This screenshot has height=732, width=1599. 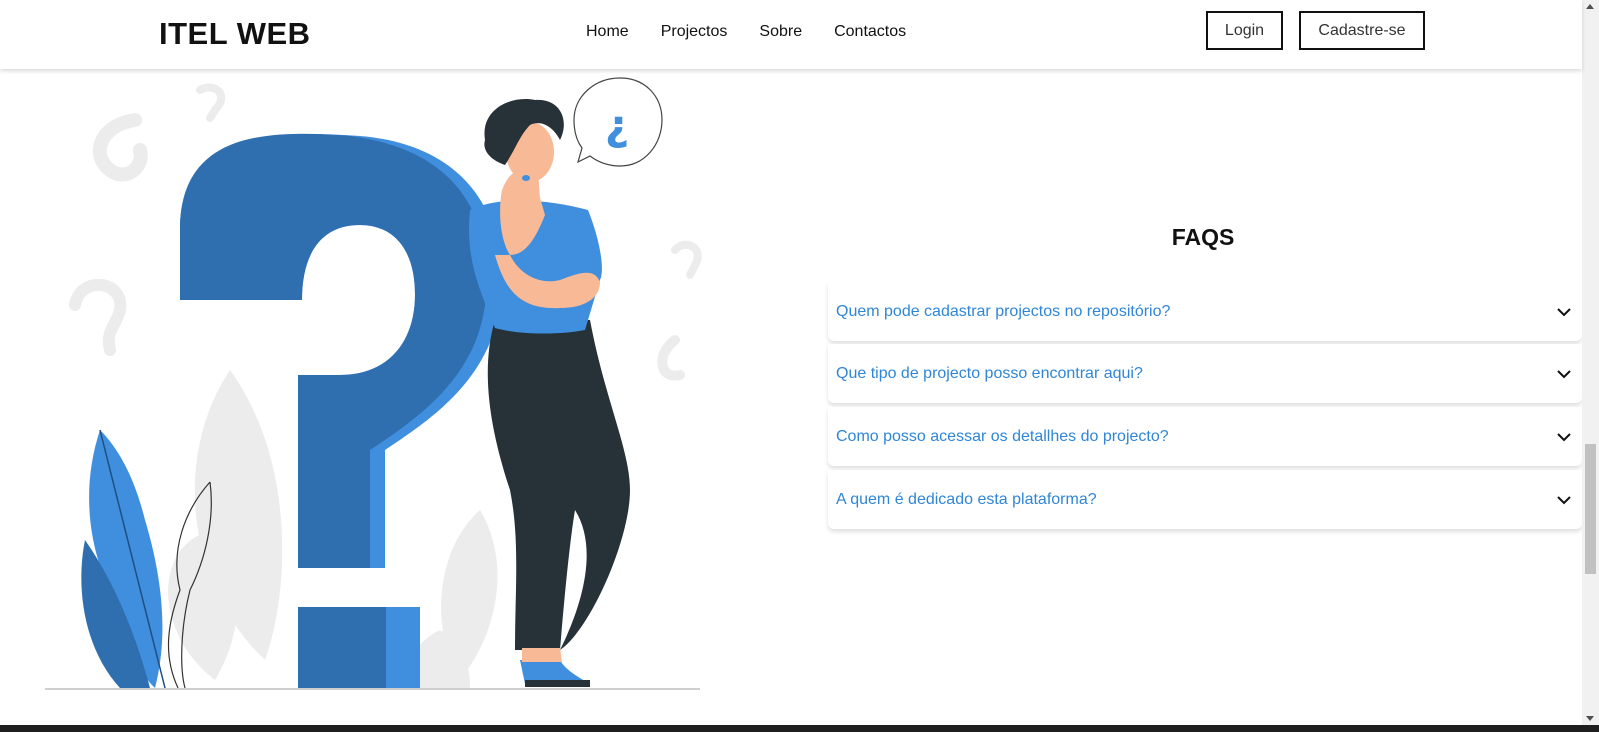 What do you see at coordinates (235, 34) in the screenshot?
I see `brand-logo: ITEL WEB` at bounding box center [235, 34].